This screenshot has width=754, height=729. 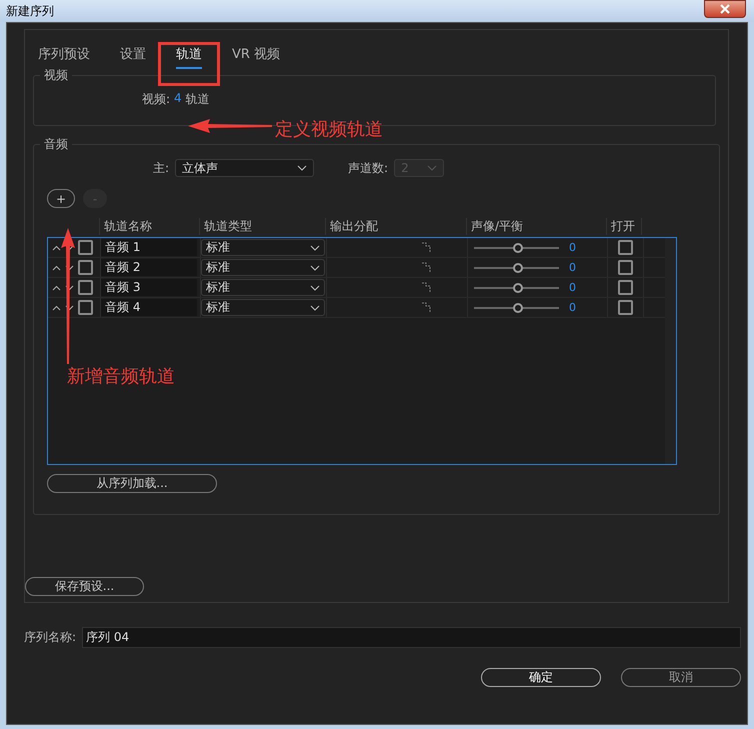 What do you see at coordinates (133, 56) in the screenshot?
I see `tab: 设置` at bounding box center [133, 56].